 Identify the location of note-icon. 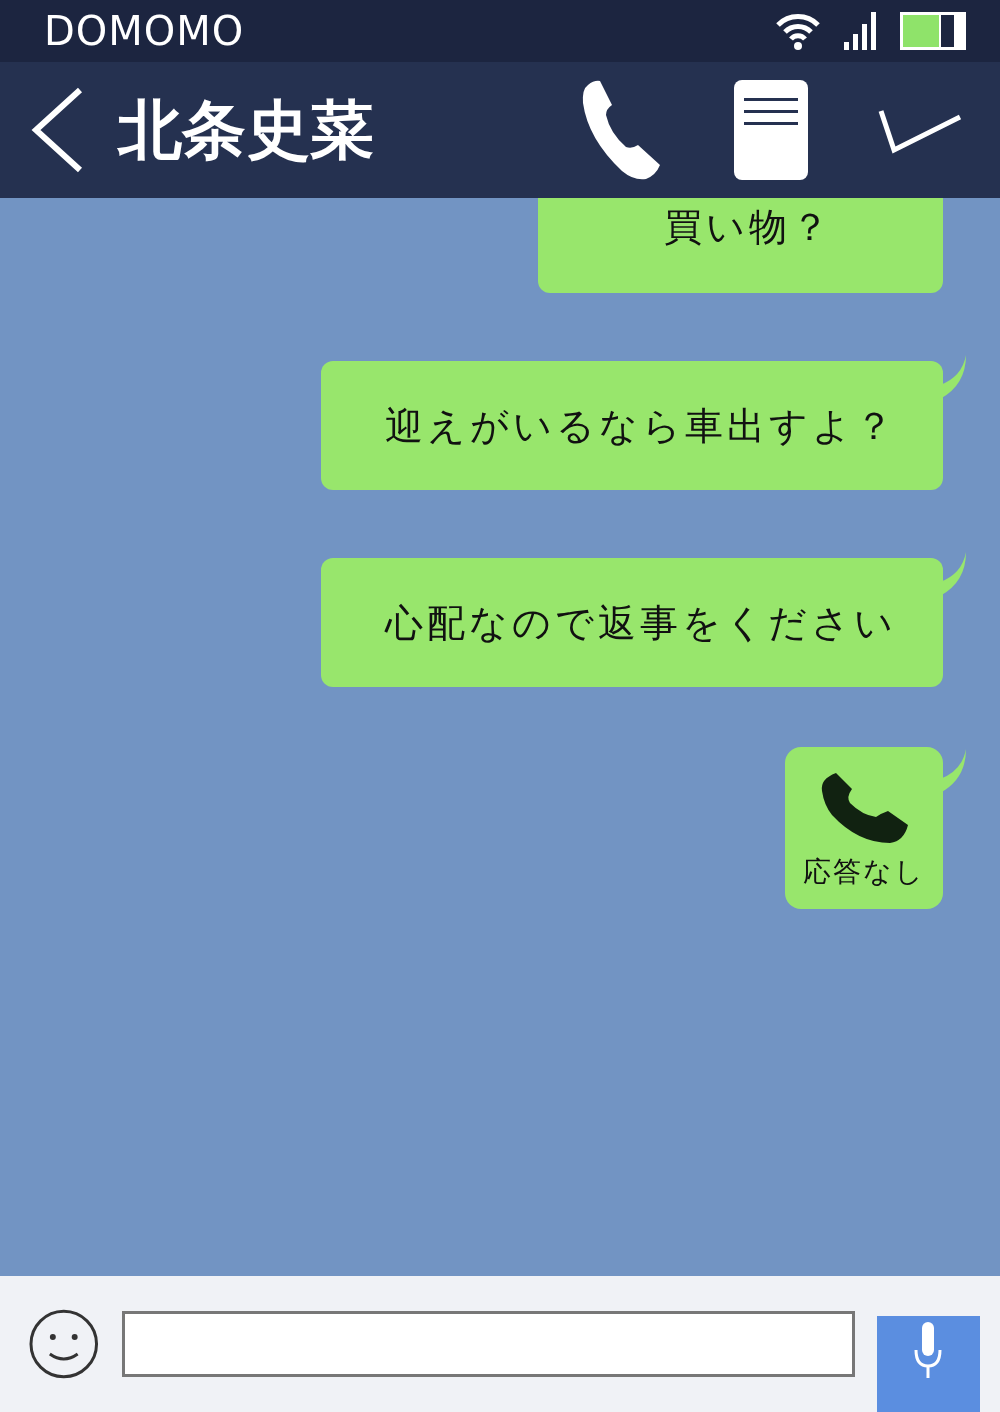
(771, 130).